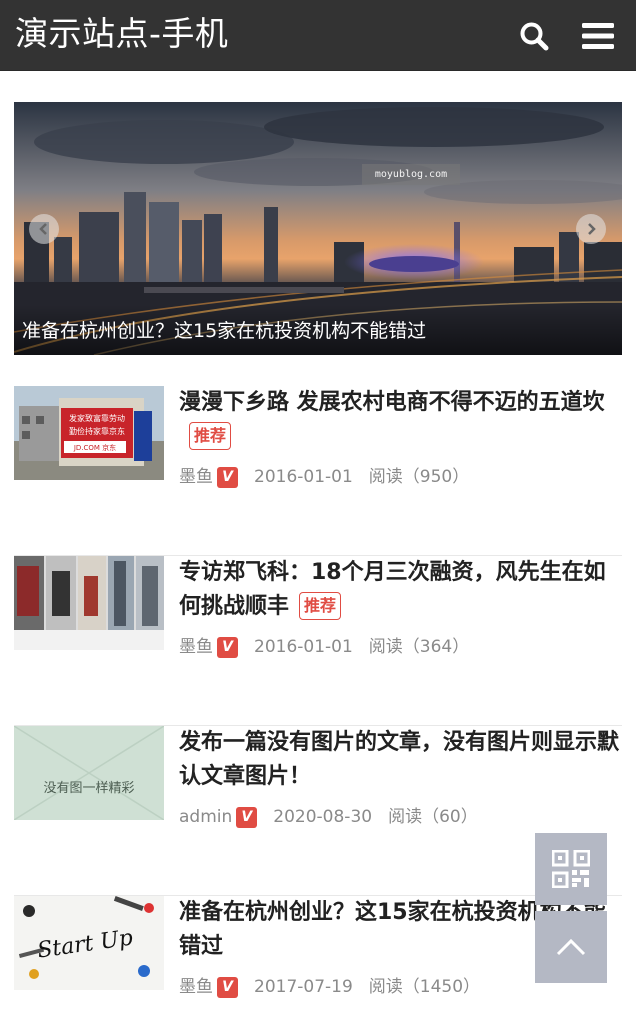 The height and width of the screenshot is (1025, 636). Describe the element at coordinates (392, 402) in the screenshot. I see `post-title-text: 漫漫下乡路 发展农村电商不得不迈的五道坎` at that location.